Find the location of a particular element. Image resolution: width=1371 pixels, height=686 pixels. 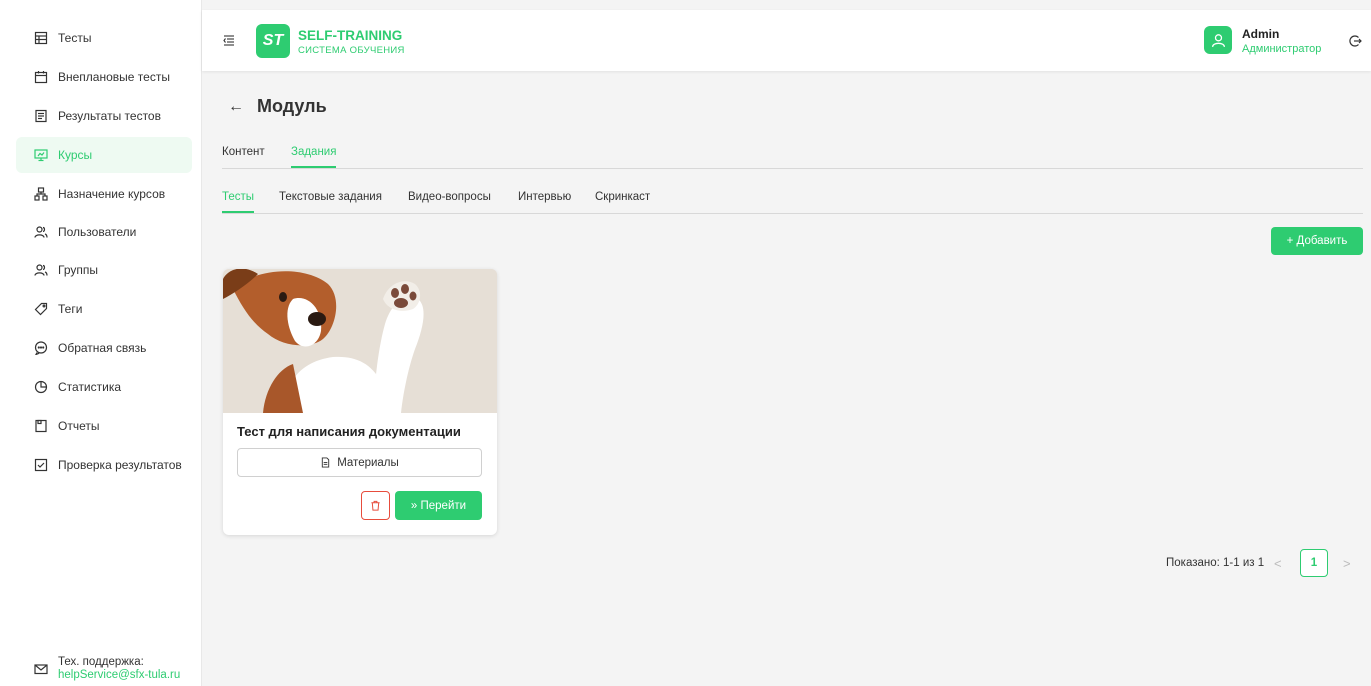

card-title: Тест для написания документации is located at coordinates (349, 431).